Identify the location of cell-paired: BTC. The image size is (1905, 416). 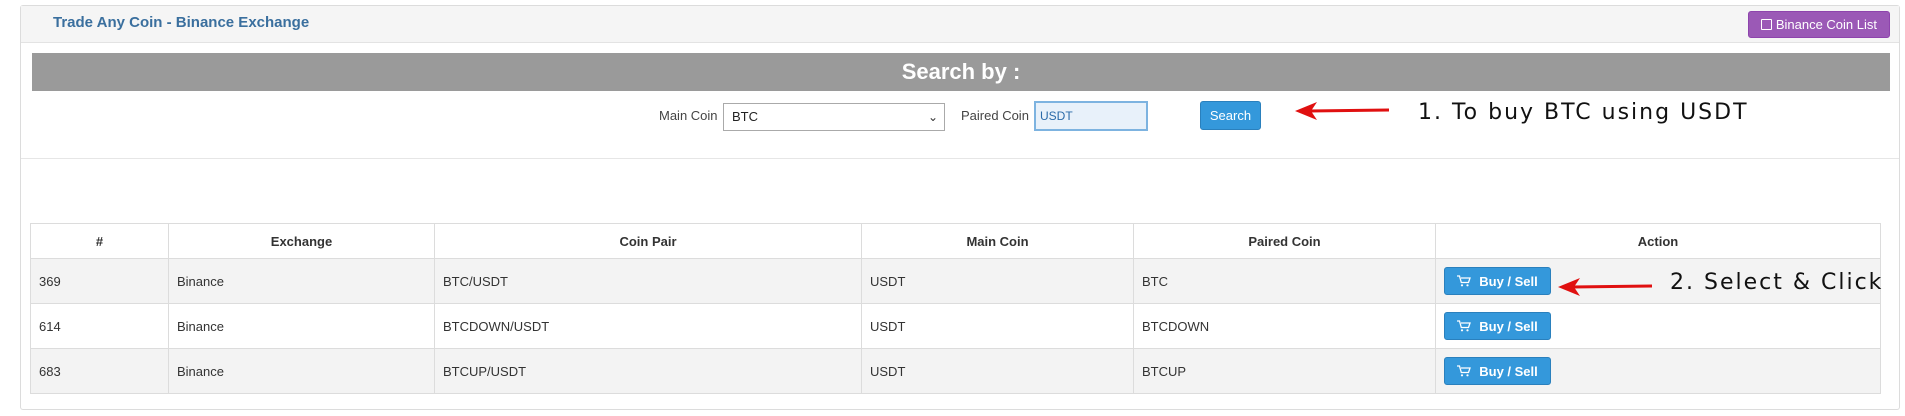
(1284, 281).